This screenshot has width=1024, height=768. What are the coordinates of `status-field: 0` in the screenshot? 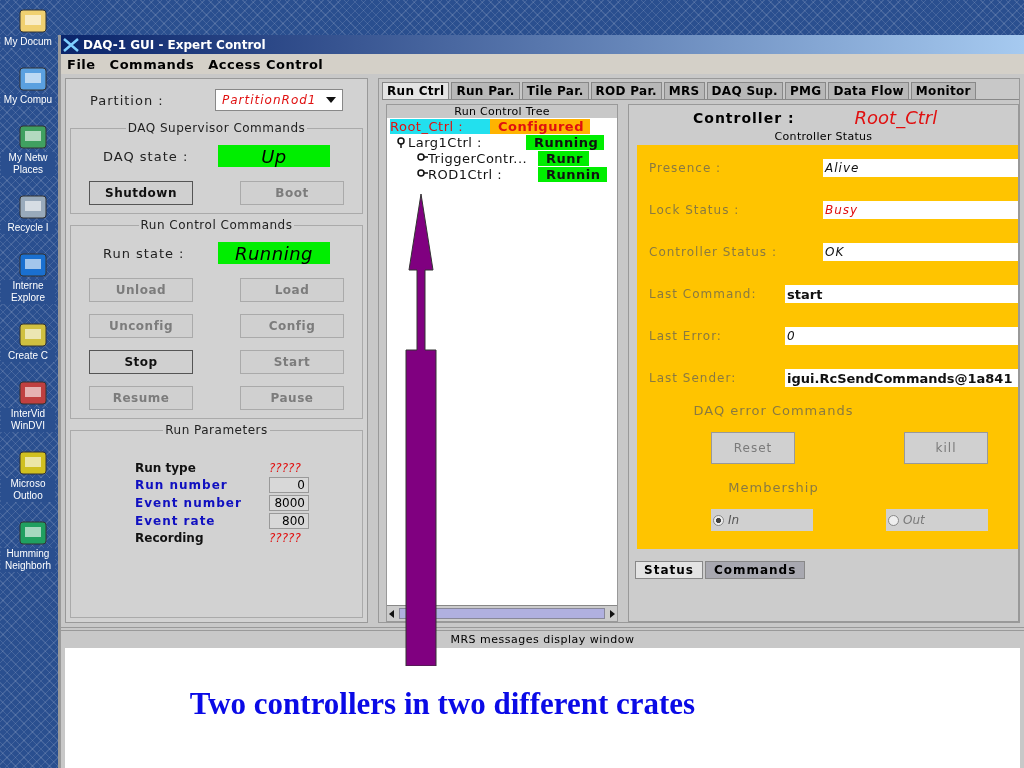 It's located at (901, 336).